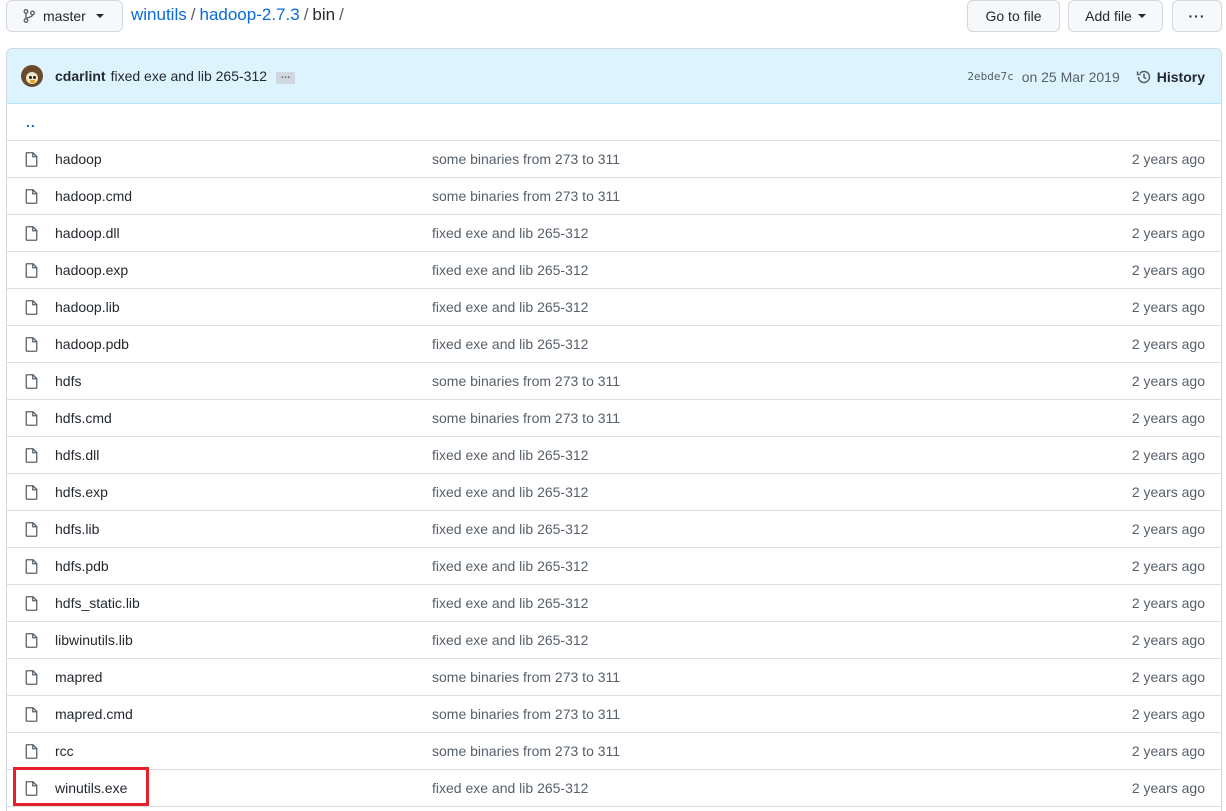 Image resolution: width=1226 pixels, height=811 pixels. I want to click on file-name-link: rcc, so click(64, 751).